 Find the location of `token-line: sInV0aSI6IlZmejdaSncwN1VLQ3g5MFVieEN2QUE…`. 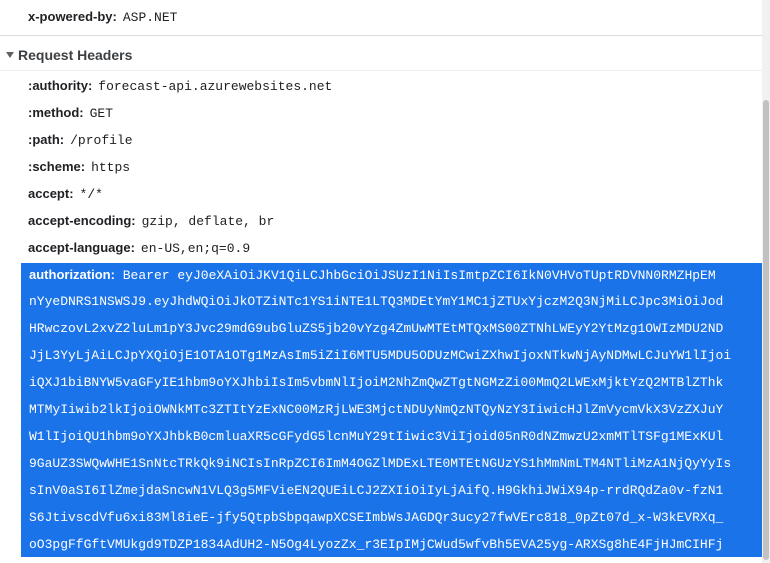

token-line: sInV0aSI6IlZmejdaSncwN1VLQ3g5MFVieEN2QUE… is located at coordinates (376, 490).